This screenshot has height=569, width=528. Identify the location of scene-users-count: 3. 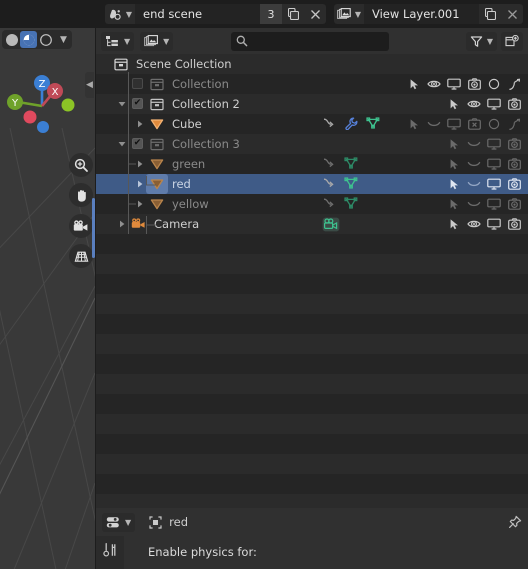
(271, 14).